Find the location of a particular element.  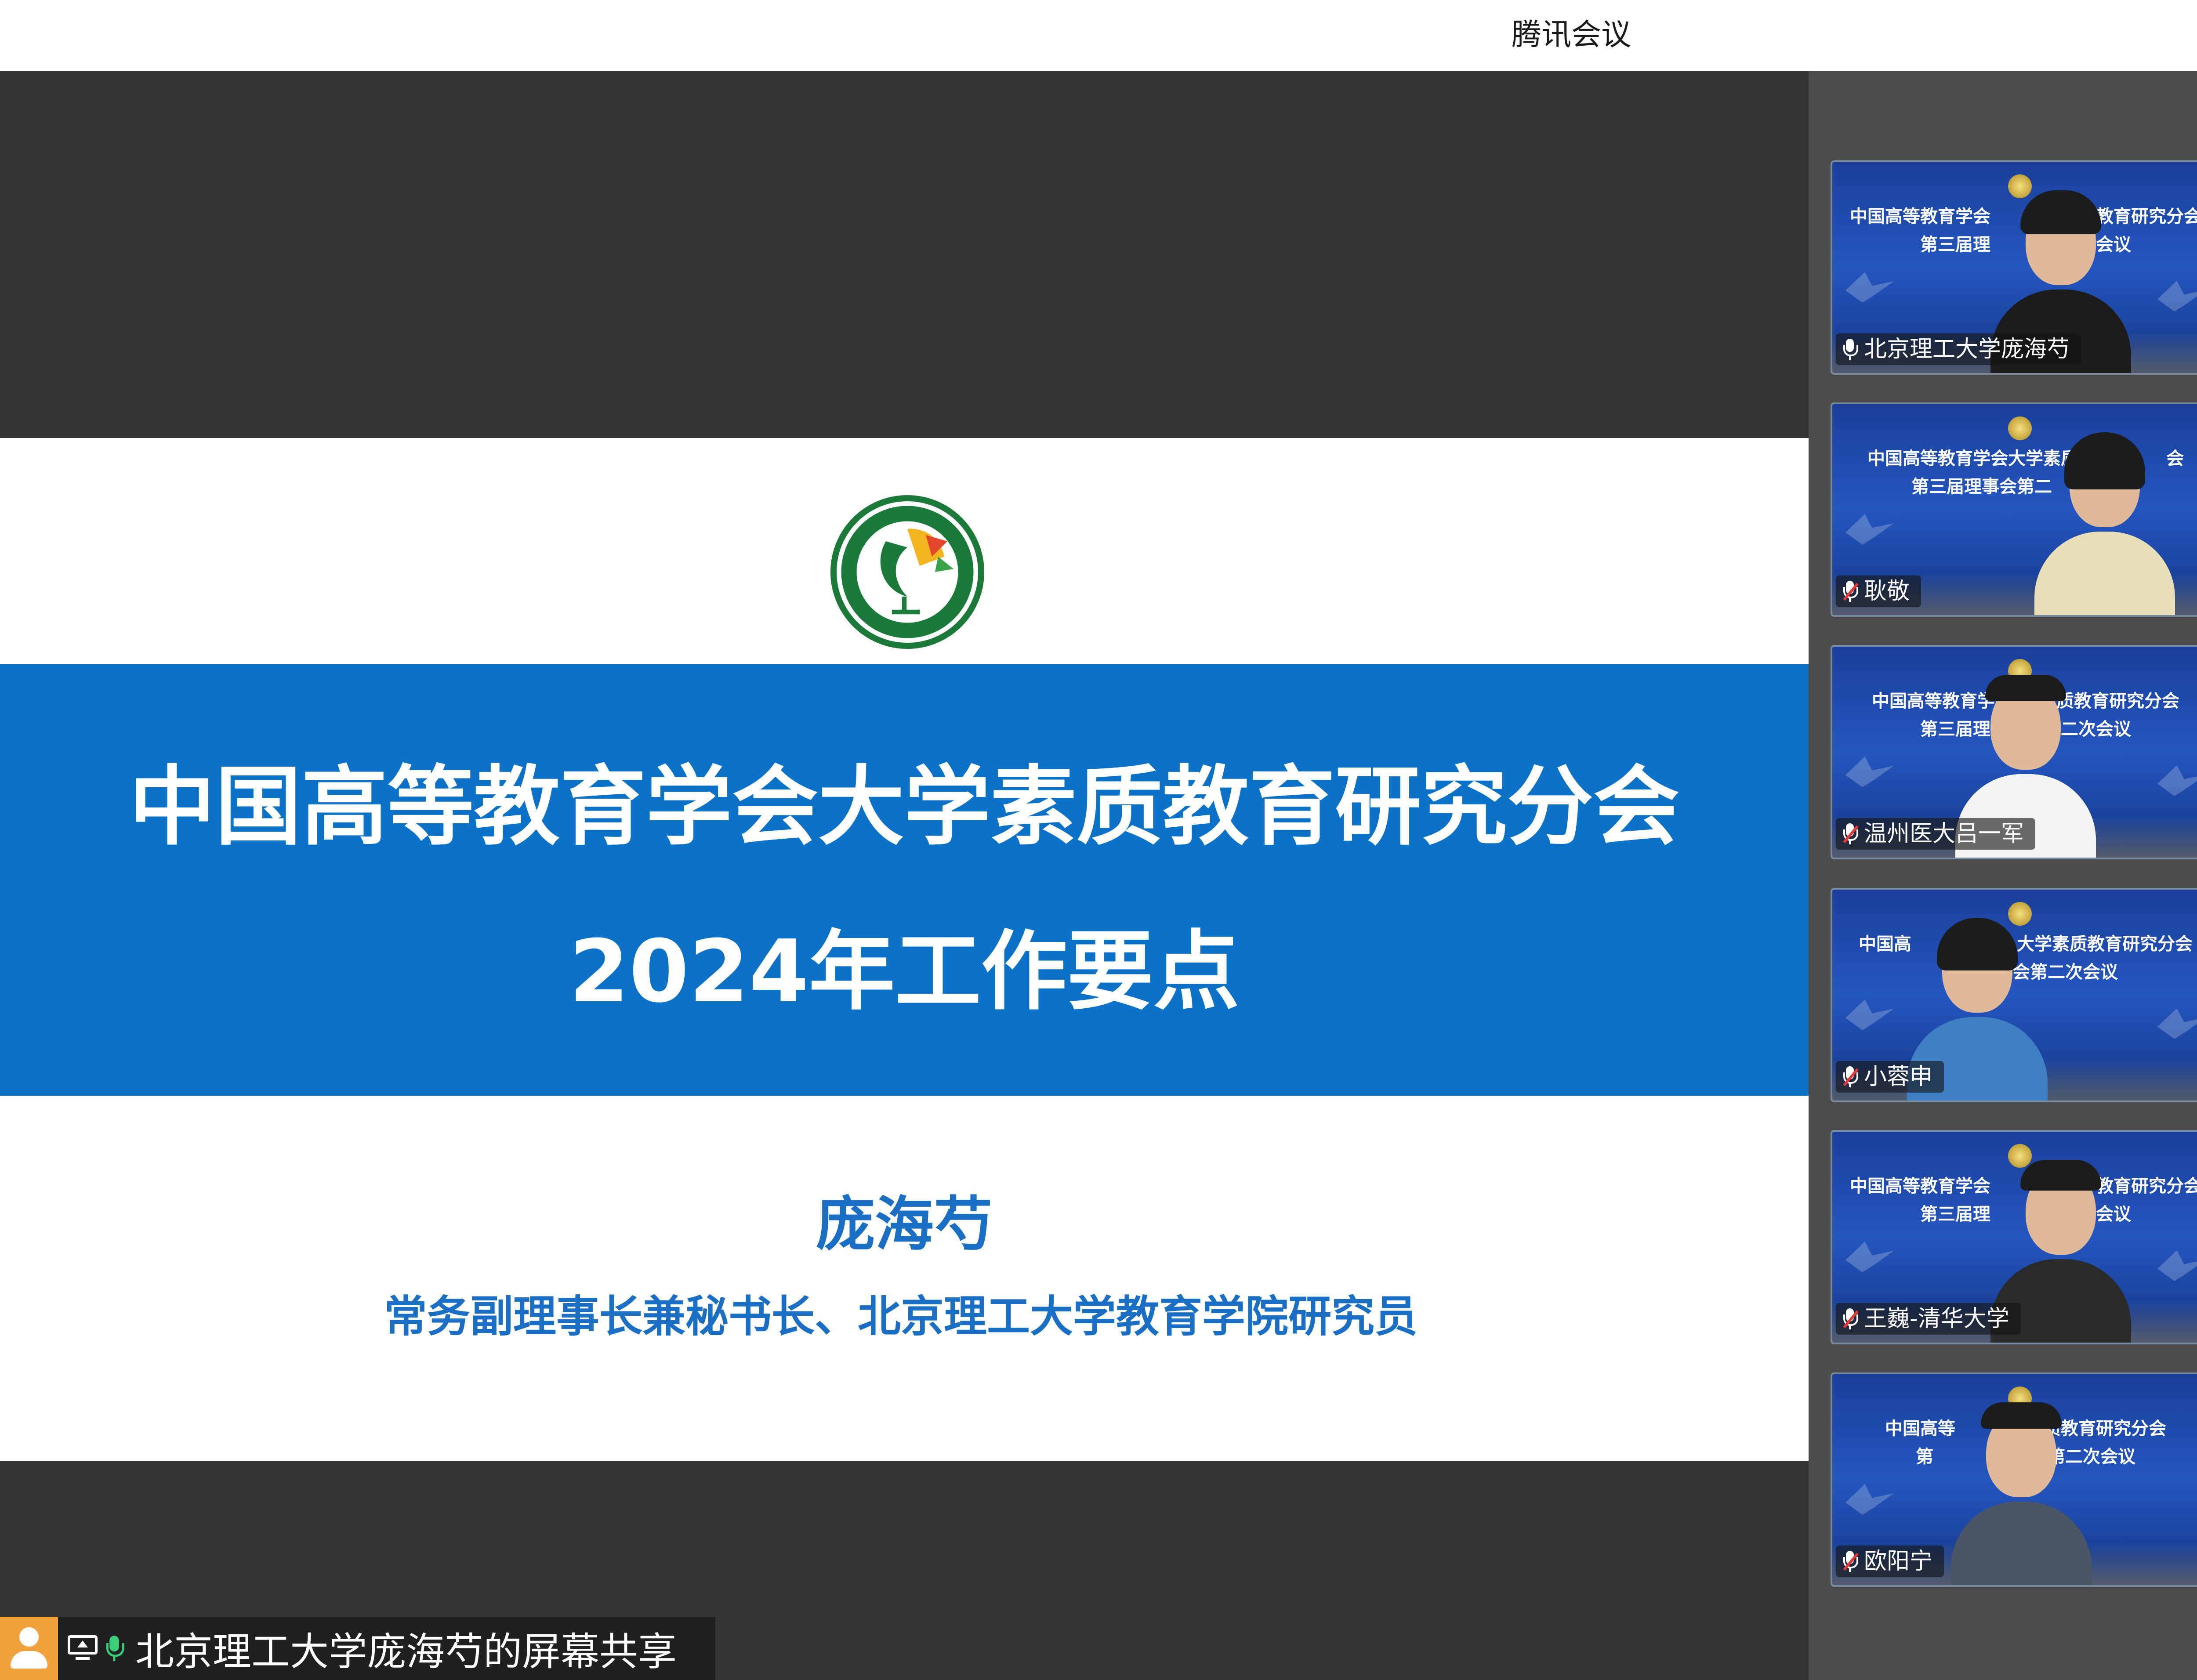

association-seal-icon is located at coordinates (907, 572).